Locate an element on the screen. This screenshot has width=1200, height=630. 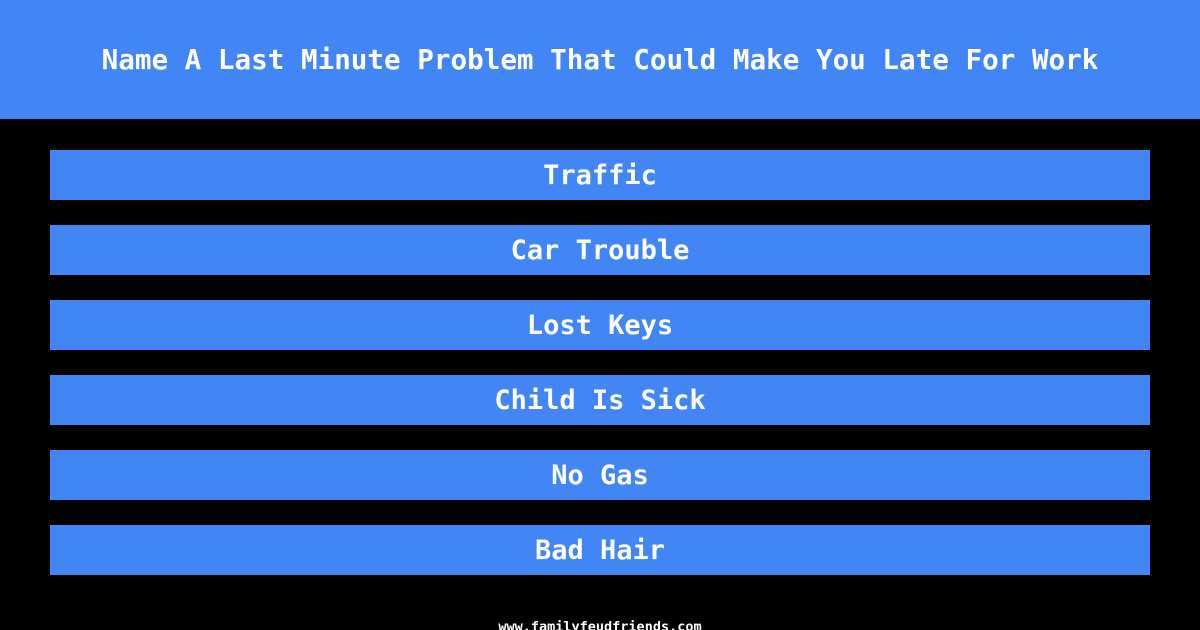
answer-label: No Gas is located at coordinates (600, 475).